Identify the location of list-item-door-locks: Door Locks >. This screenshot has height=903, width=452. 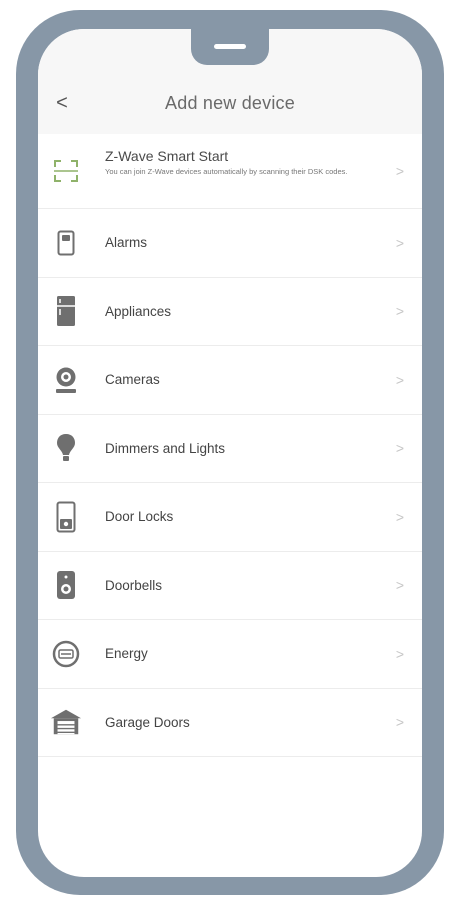
(230, 517).